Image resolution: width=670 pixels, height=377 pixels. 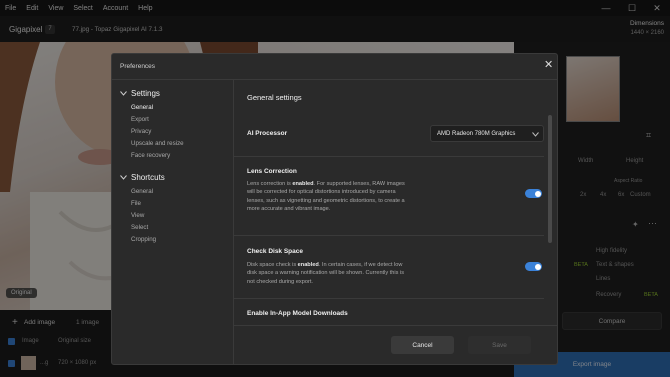 What do you see at coordinates (272, 265) in the screenshot?
I see `disk-desc-pre: Disk space check is` at bounding box center [272, 265].